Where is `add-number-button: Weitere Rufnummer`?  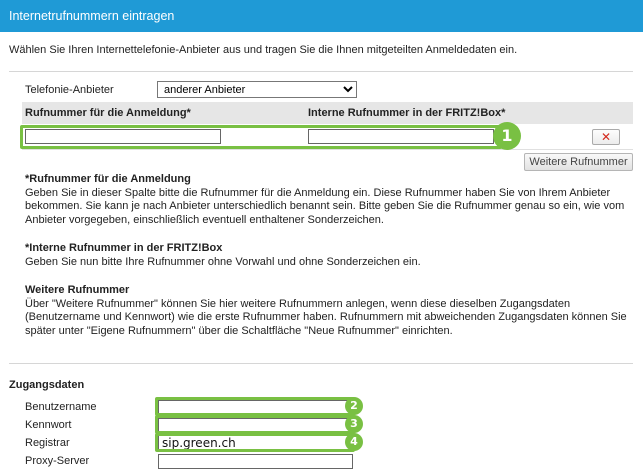
add-number-button: Weitere Rufnummer is located at coordinates (578, 162).